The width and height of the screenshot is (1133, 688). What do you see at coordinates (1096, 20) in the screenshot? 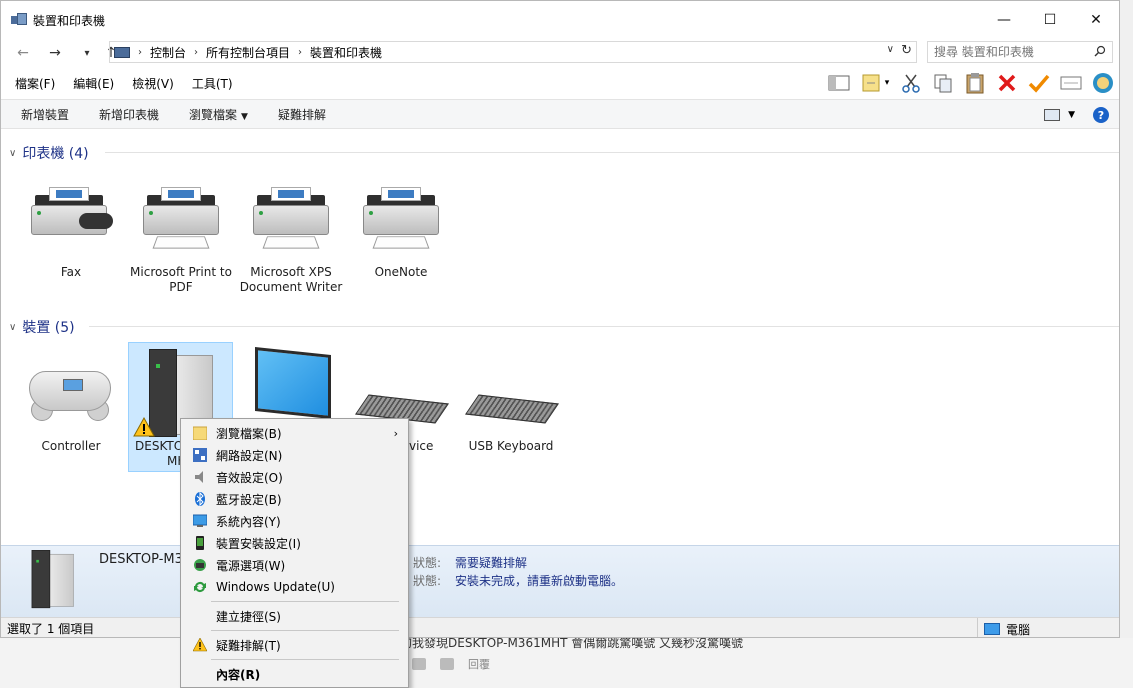
I see `close-button: ✕` at bounding box center [1096, 20].